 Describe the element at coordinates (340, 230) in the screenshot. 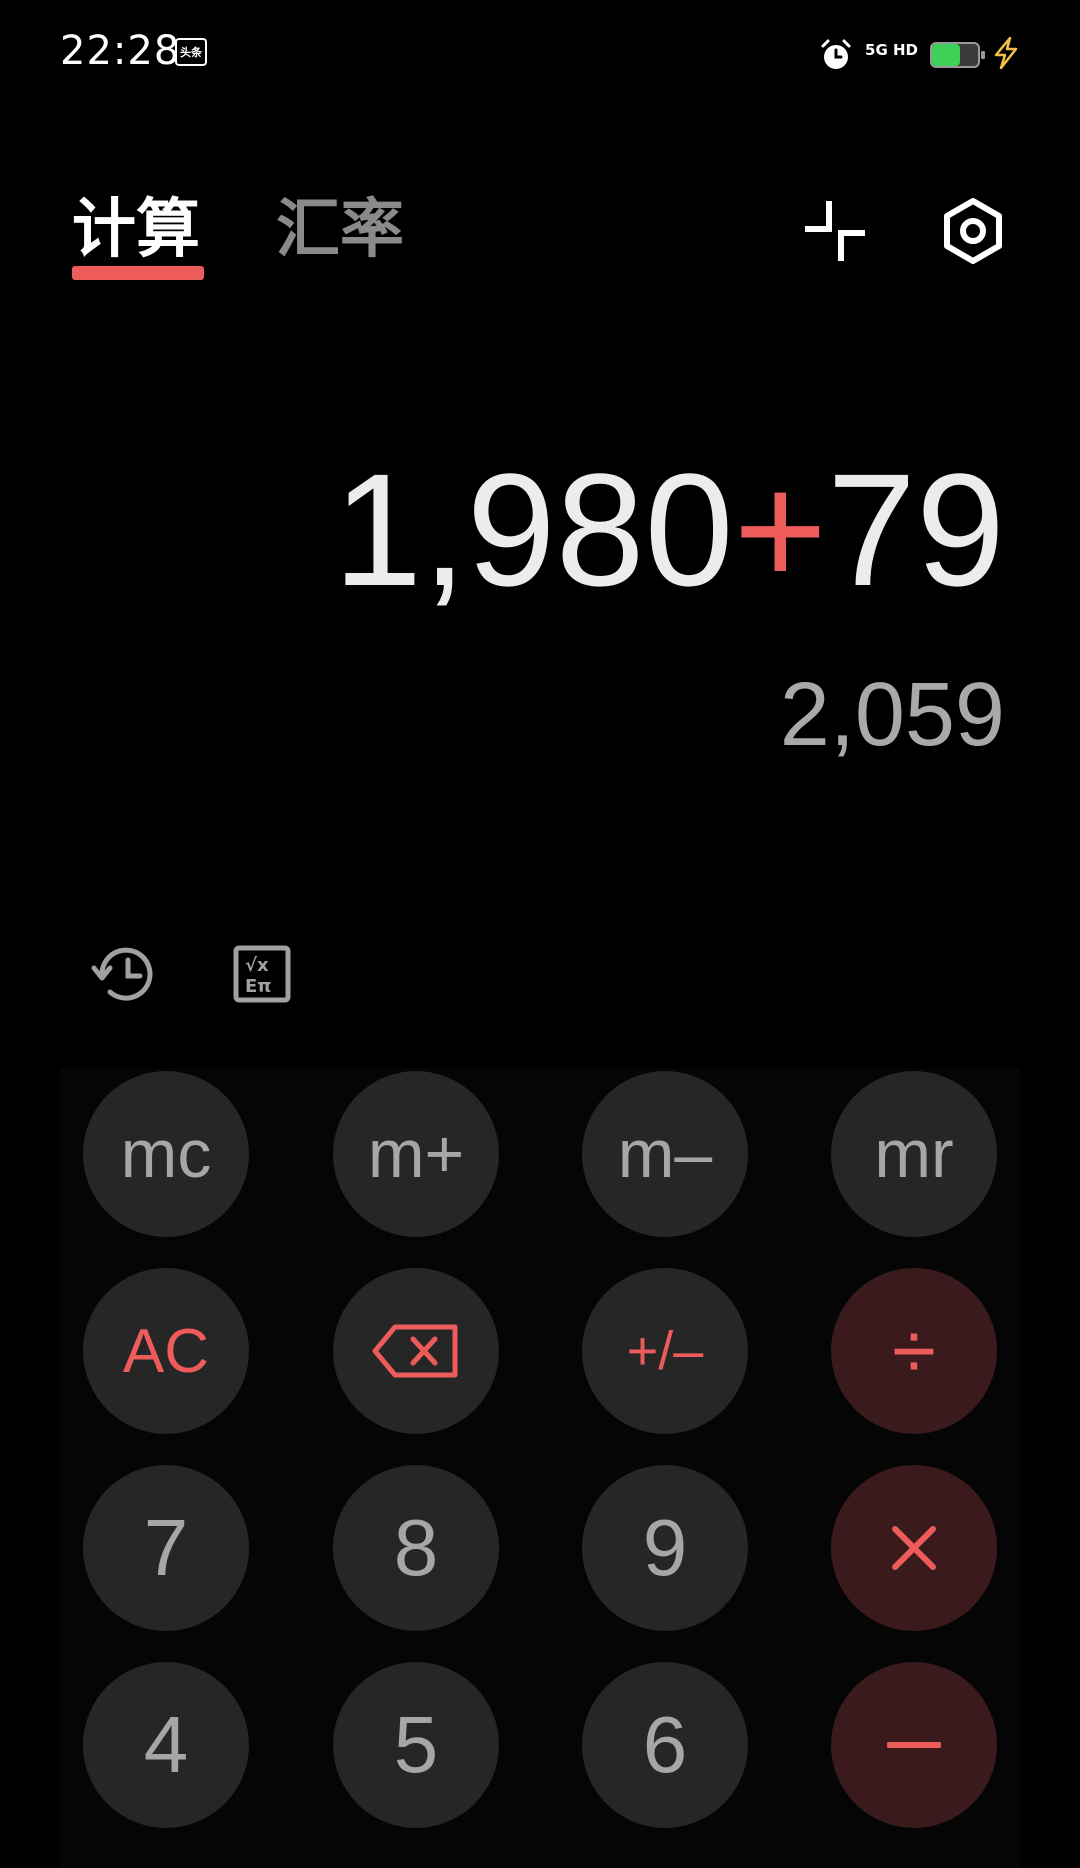

I see `tab-exchange-rate: 汇率` at that location.